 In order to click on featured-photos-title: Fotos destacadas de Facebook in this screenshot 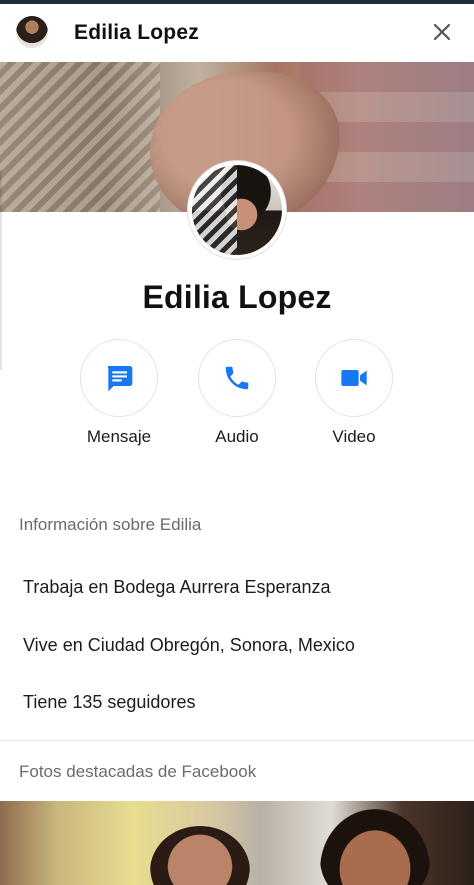, I will do `click(138, 771)`.